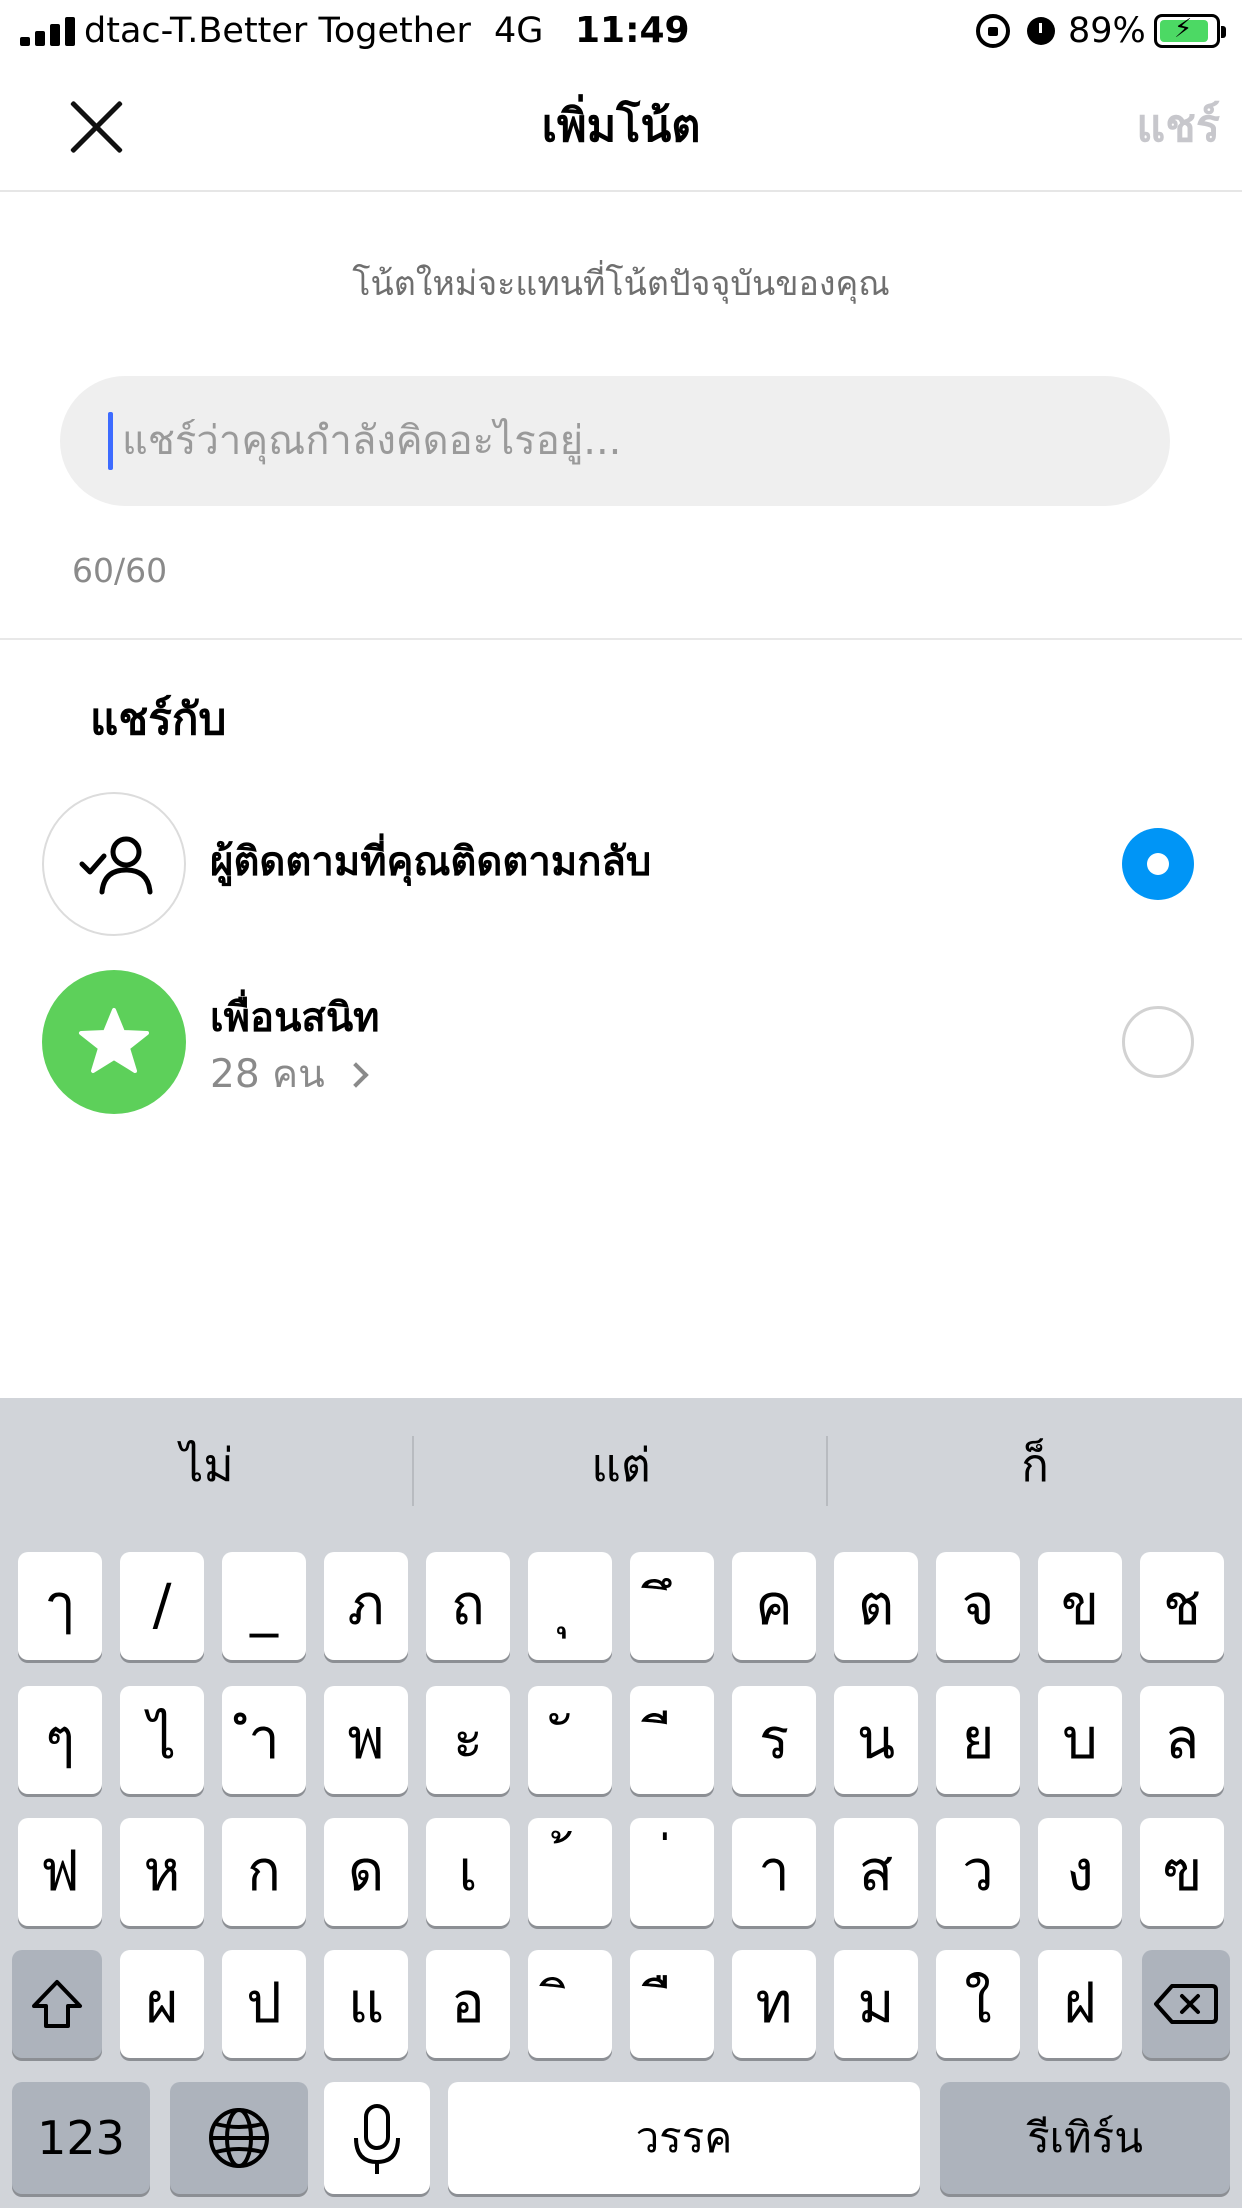 This screenshot has width=1242, height=2208. Describe the element at coordinates (468, 1872) in the screenshot. I see `letter-key: เ` at that location.